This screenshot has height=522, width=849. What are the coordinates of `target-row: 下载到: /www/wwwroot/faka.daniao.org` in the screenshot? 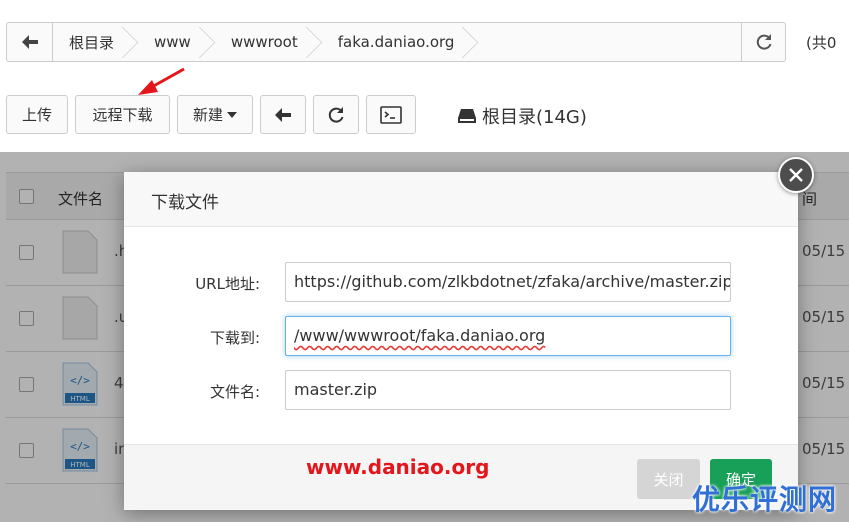 It's located at (461, 337).